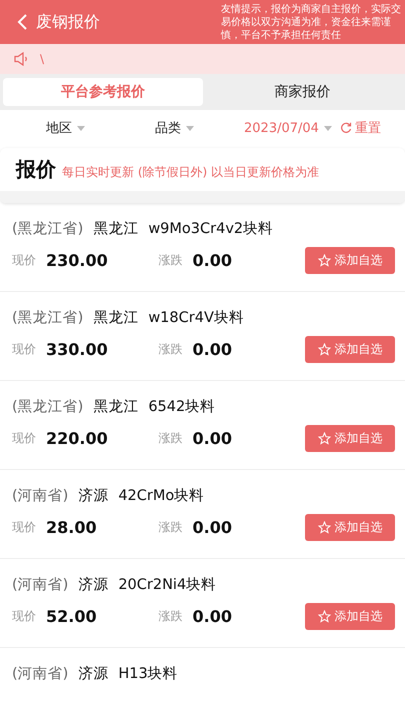 The image size is (405, 720). I want to click on product-name: w9Mo3Cr4v2块料, so click(211, 229).